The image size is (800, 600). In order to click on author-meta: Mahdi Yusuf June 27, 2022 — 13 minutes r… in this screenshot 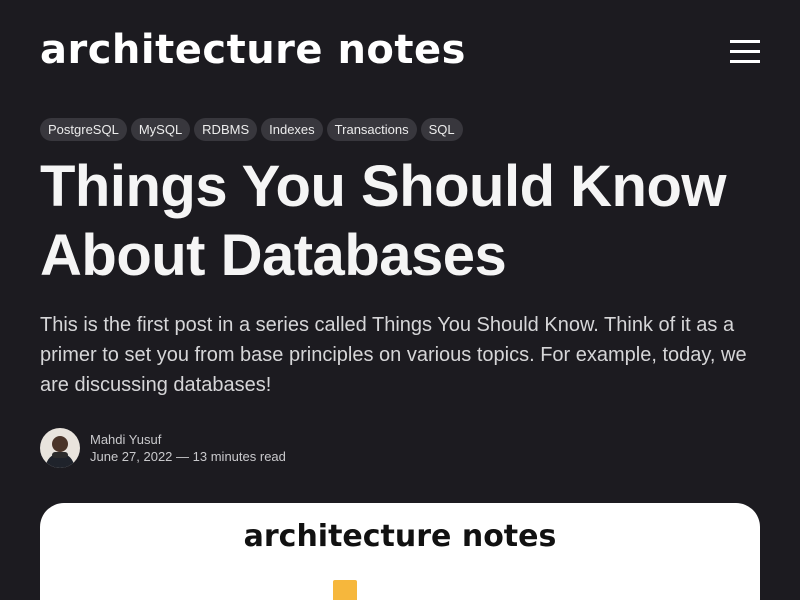, I will do `click(188, 448)`.